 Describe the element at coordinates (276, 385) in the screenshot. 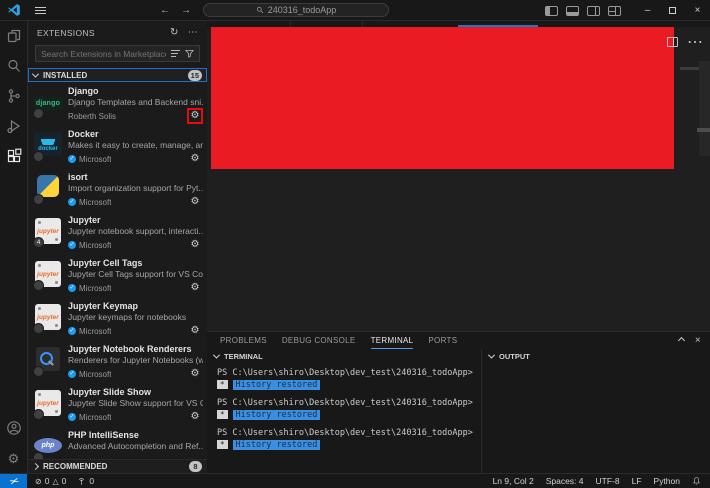

I see `history-restored-notice: History restored` at that location.